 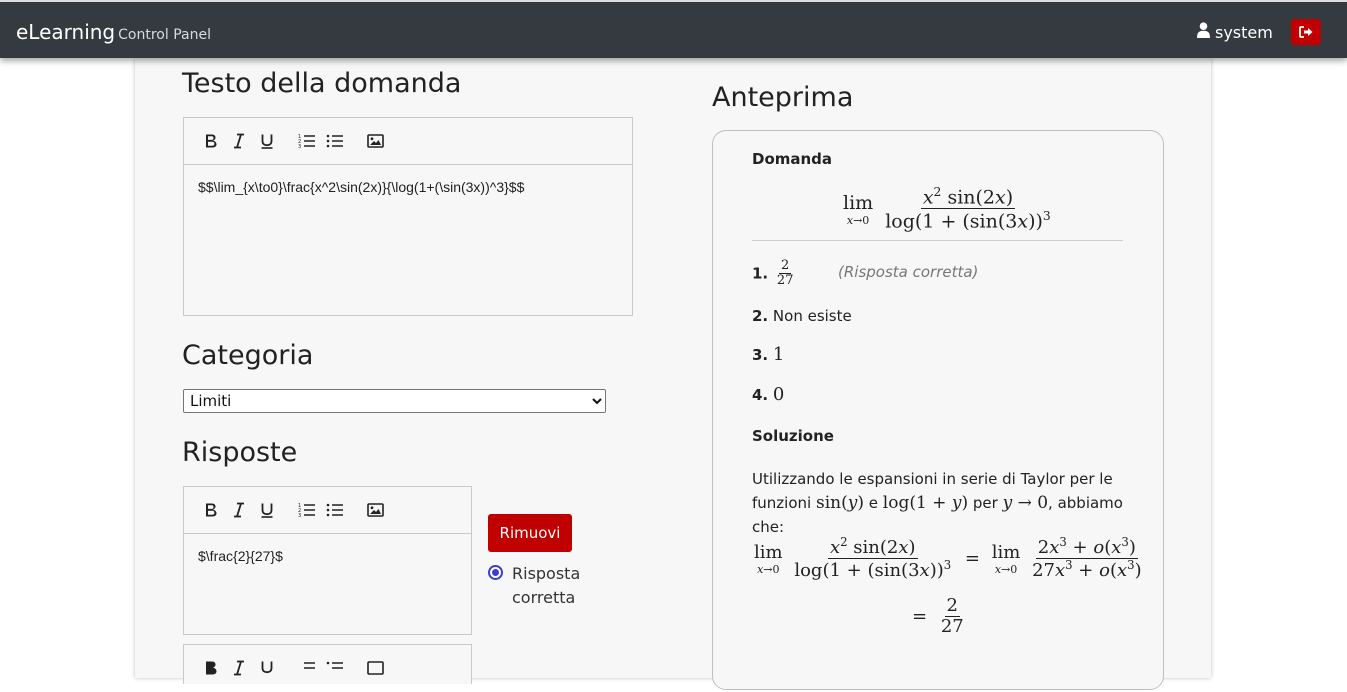 I want to click on radio-selected-dot, so click(x=495, y=572).